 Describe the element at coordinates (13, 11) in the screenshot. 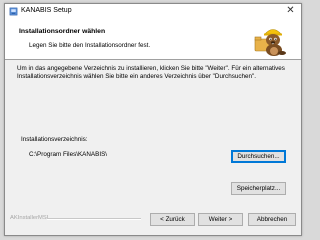

I see `setup-icon` at that location.